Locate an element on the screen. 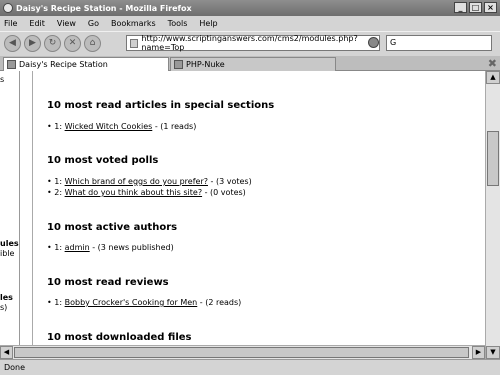  window-controls: _ □ × is located at coordinates (475, 7).